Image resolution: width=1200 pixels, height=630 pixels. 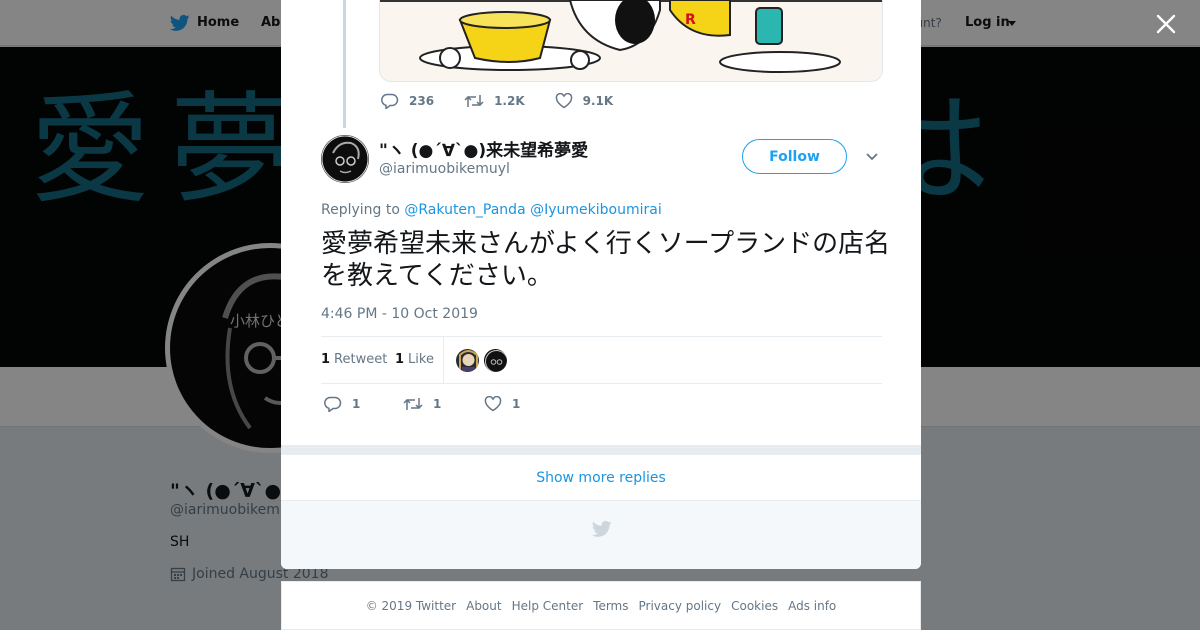 What do you see at coordinates (422, 101) in the screenshot?
I see `reply-count: 236` at bounding box center [422, 101].